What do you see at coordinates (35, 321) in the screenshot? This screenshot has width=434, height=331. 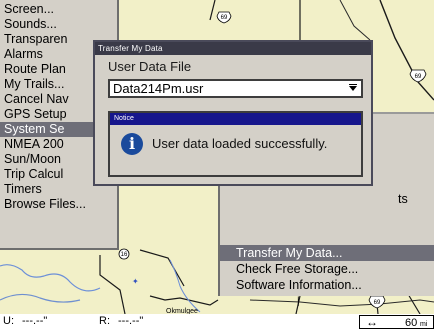 I see `u-value: ---.--"` at bounding box center [35, 321].